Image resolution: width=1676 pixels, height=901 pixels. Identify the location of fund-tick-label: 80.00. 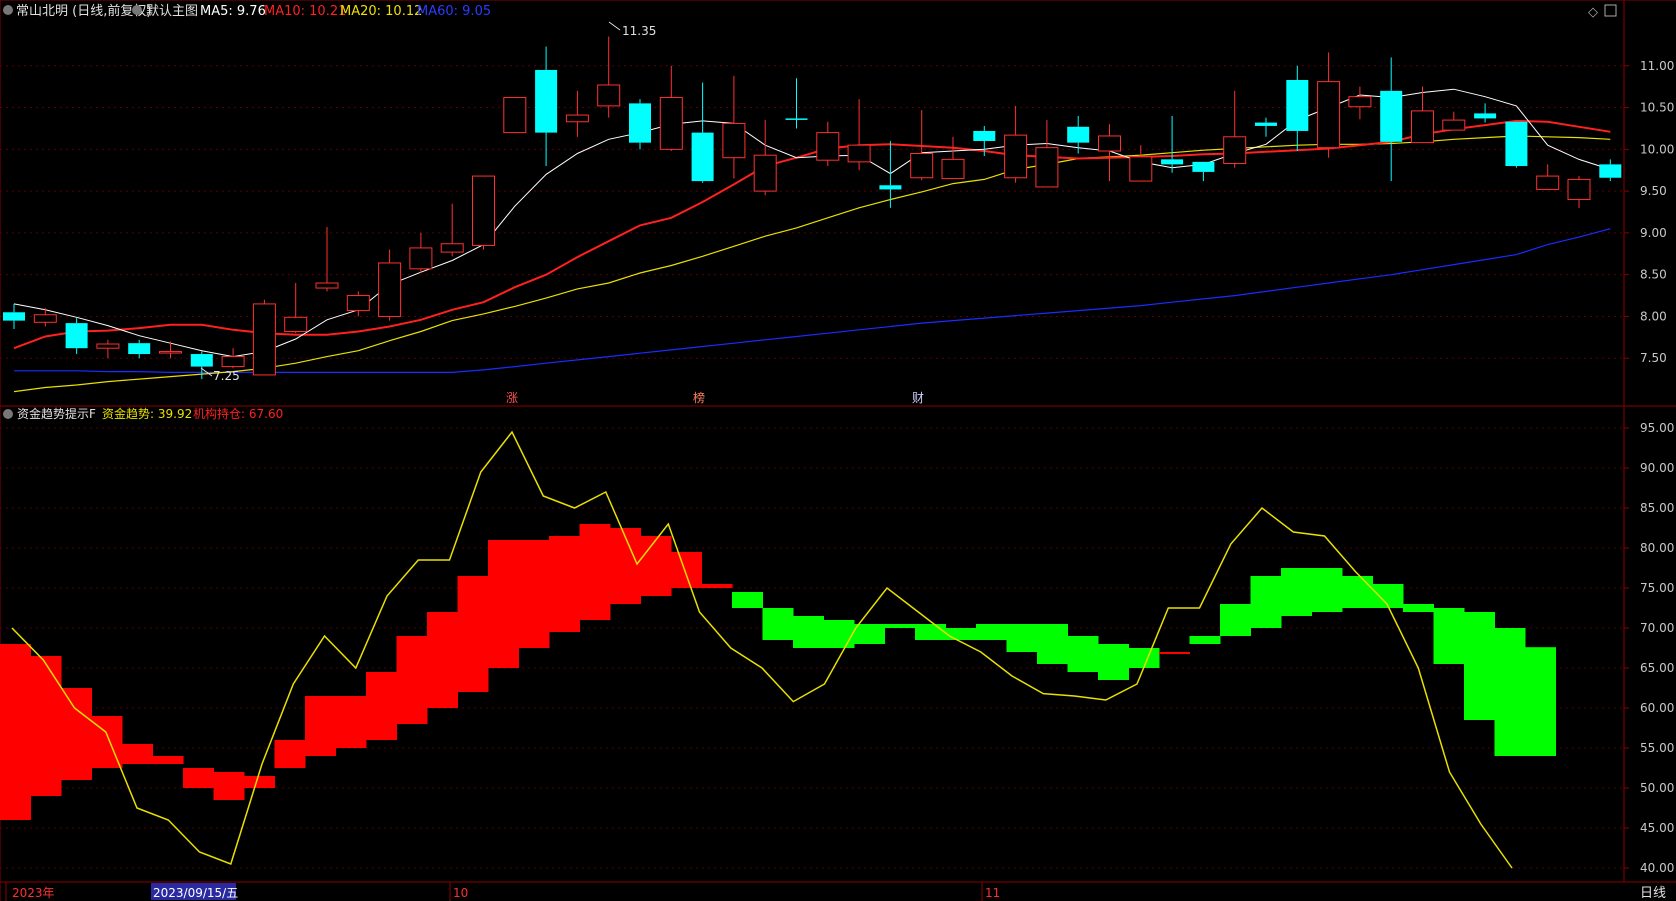
(1657, 548).